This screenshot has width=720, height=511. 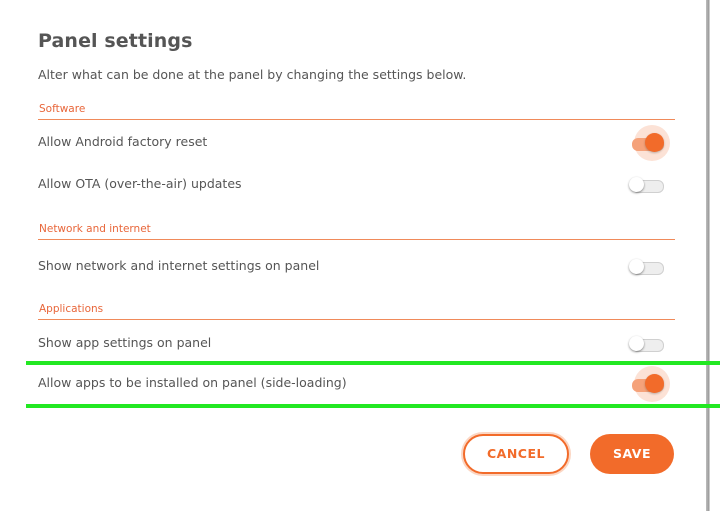 I want to click on side-loading-toggle, so click(x=649, y=384).